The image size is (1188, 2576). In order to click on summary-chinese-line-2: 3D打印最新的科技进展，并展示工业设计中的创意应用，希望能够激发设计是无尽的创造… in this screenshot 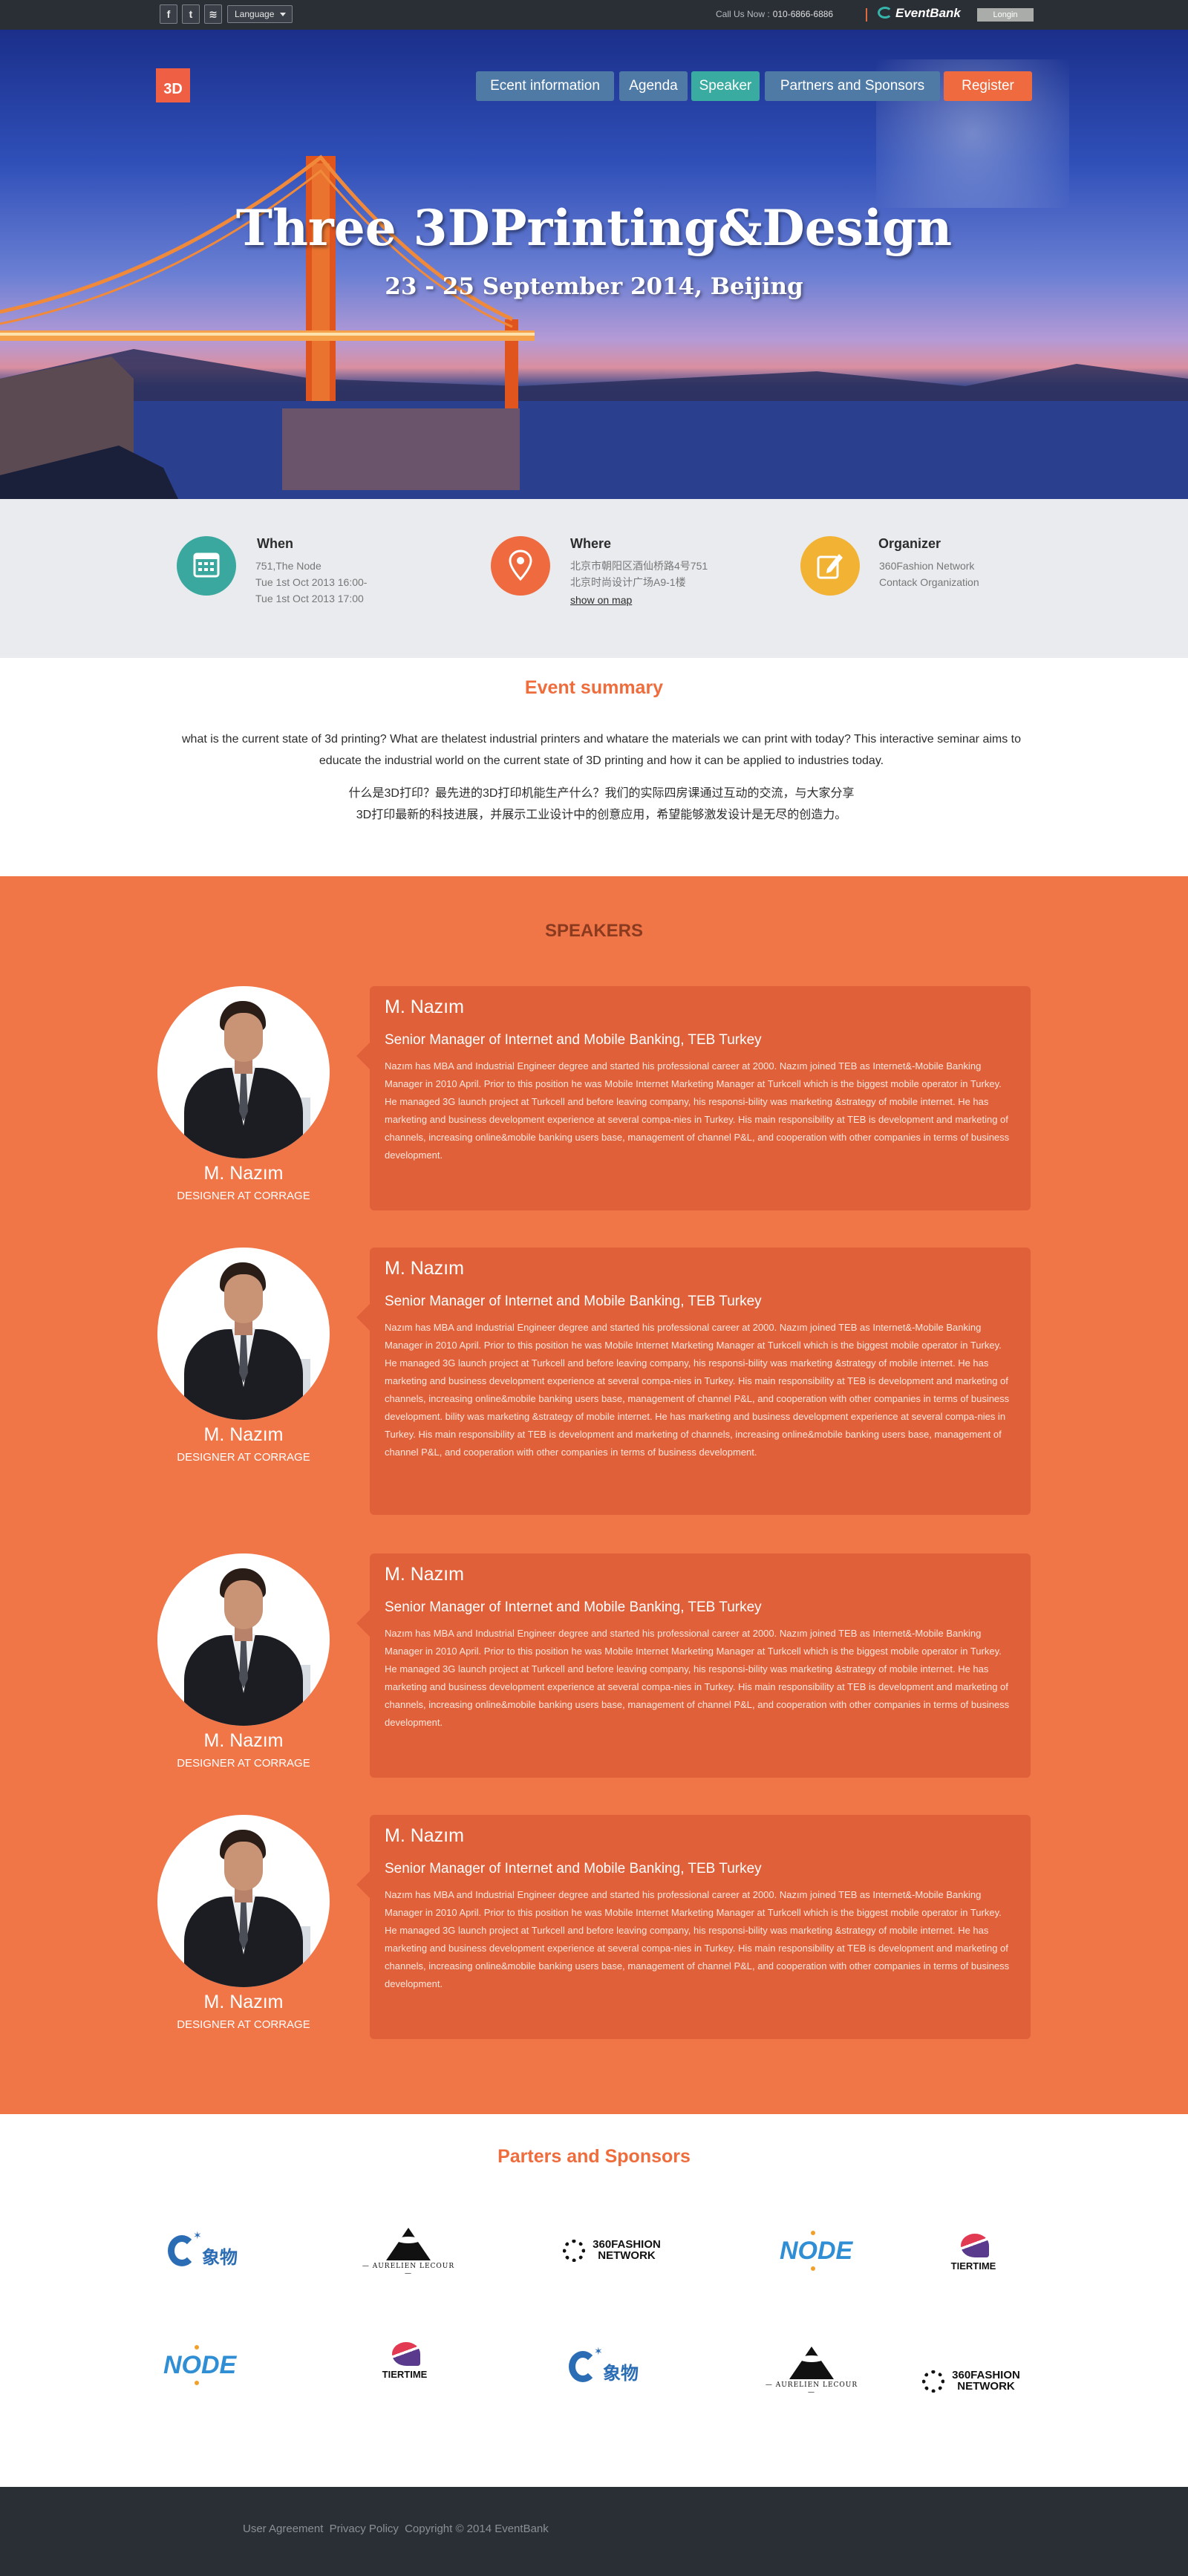, I will do `click(602, 815)`.